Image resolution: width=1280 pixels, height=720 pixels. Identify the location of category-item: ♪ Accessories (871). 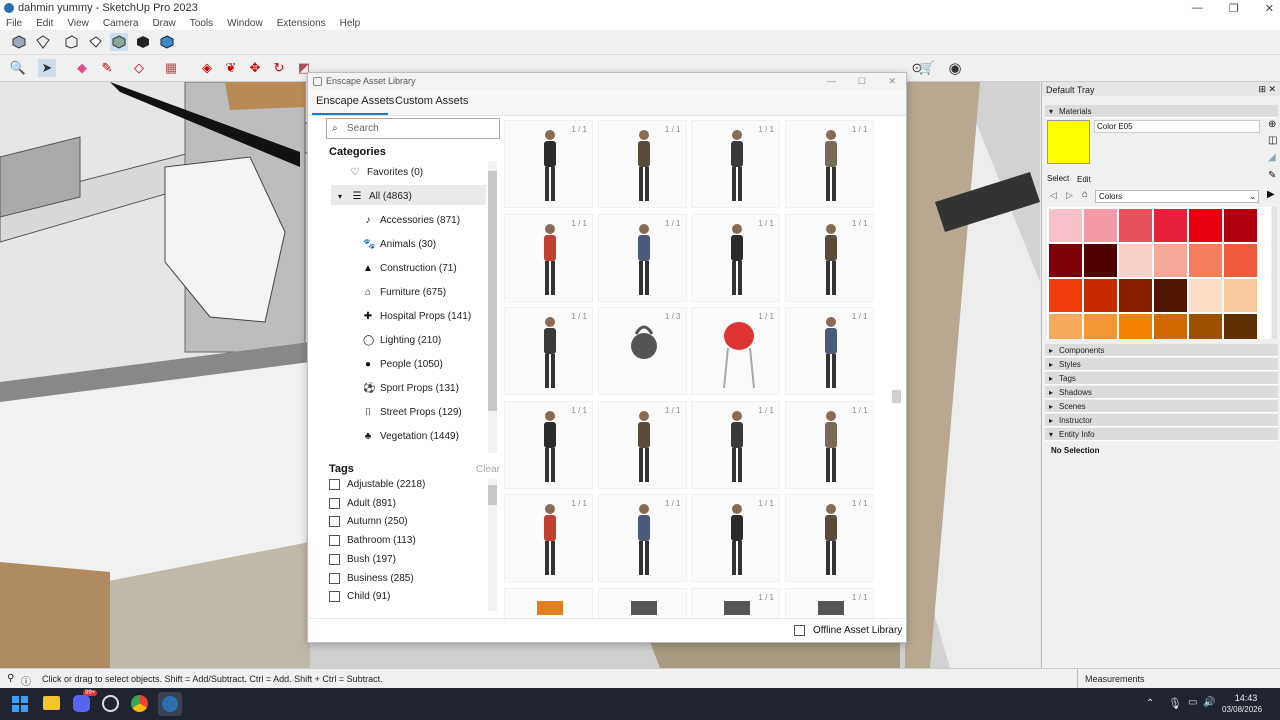
(412, 220).